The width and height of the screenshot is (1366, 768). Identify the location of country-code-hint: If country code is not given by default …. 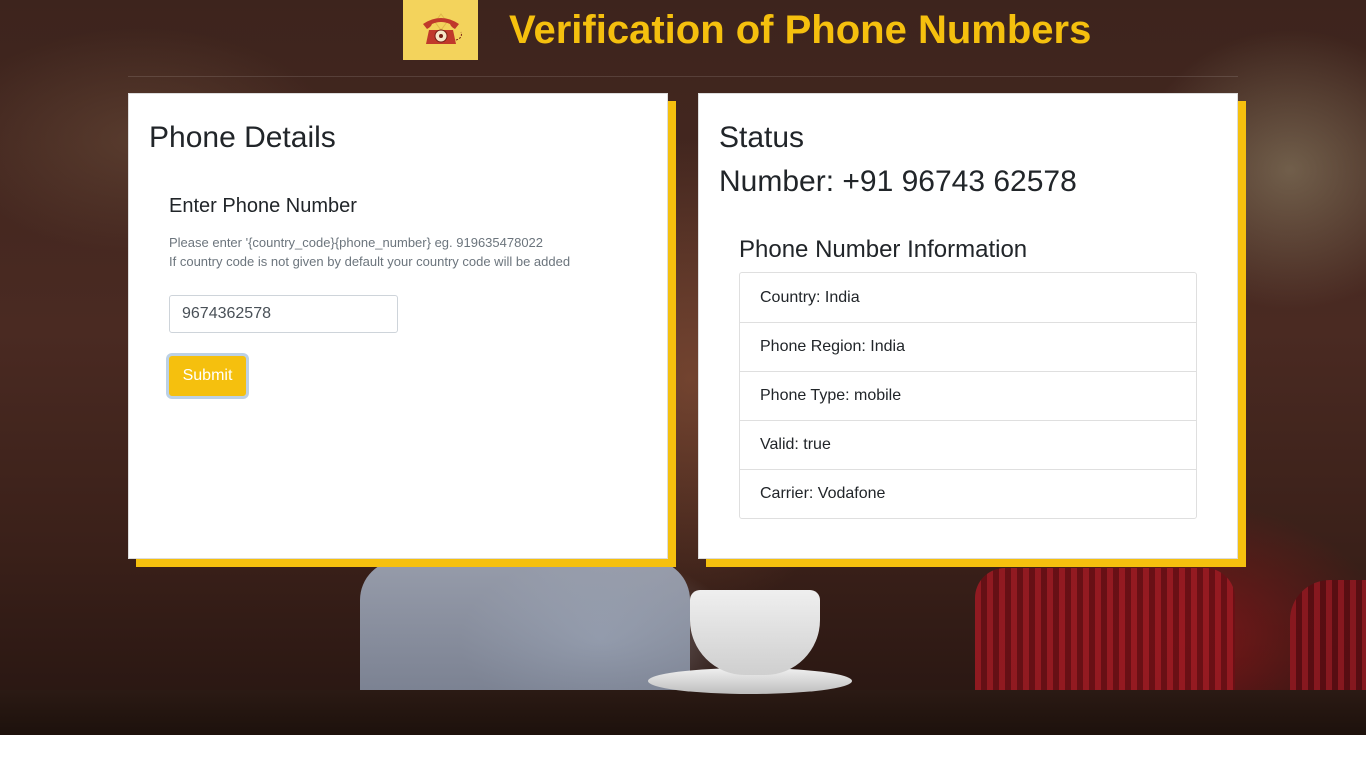
(370, 261).